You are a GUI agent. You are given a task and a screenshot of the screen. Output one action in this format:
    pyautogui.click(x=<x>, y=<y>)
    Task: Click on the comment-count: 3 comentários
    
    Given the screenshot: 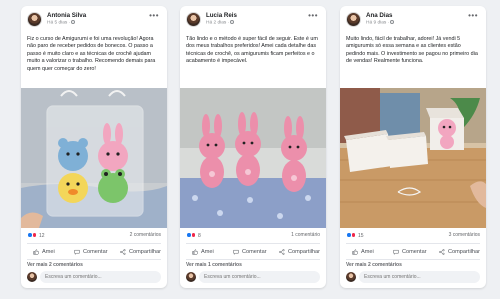 What is the action you would take?
    pyautogui.click(x=464, y=235)
    